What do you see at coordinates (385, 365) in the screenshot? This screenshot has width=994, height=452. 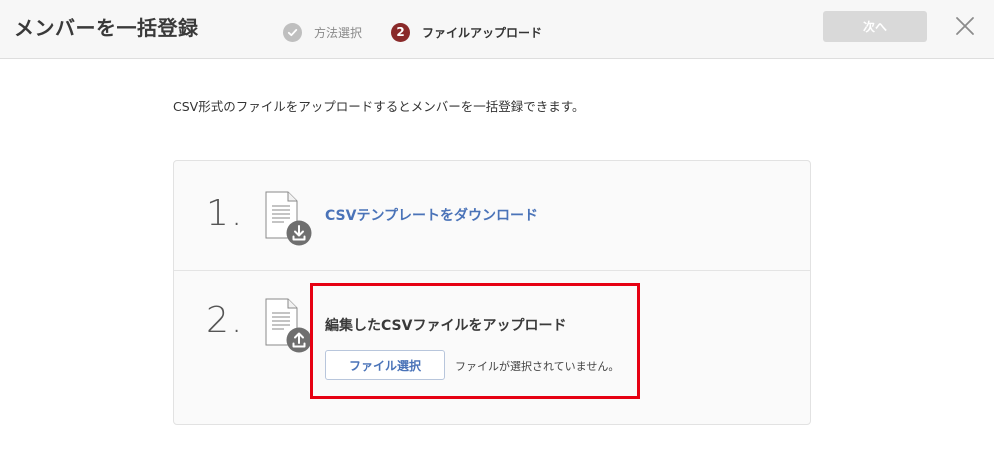 I see `file-select-button: ファイル選択` at bounding box center [385, 365].